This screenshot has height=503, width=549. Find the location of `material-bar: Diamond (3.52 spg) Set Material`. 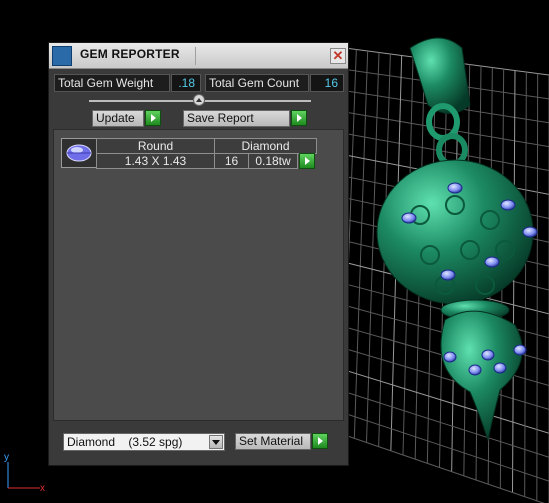

material-bar: Diamond (3.52 spg) Set Material is located at coordinates (198, 445).